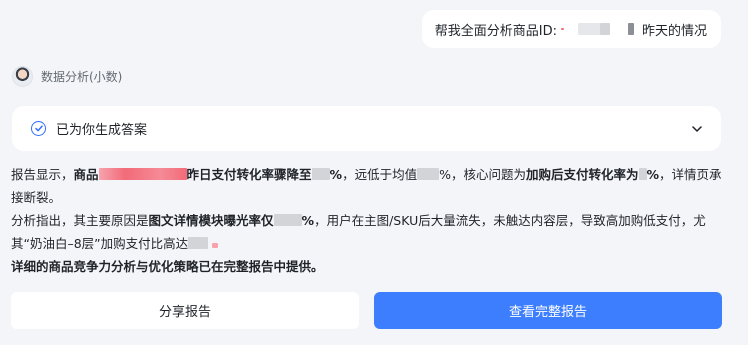 Image resolution: width=748 pixels, height=345 pixels. What do you see at coordinates (142, 174) in the screenshot?
I see `redacted-product-name` at bounding box center [142, 174].